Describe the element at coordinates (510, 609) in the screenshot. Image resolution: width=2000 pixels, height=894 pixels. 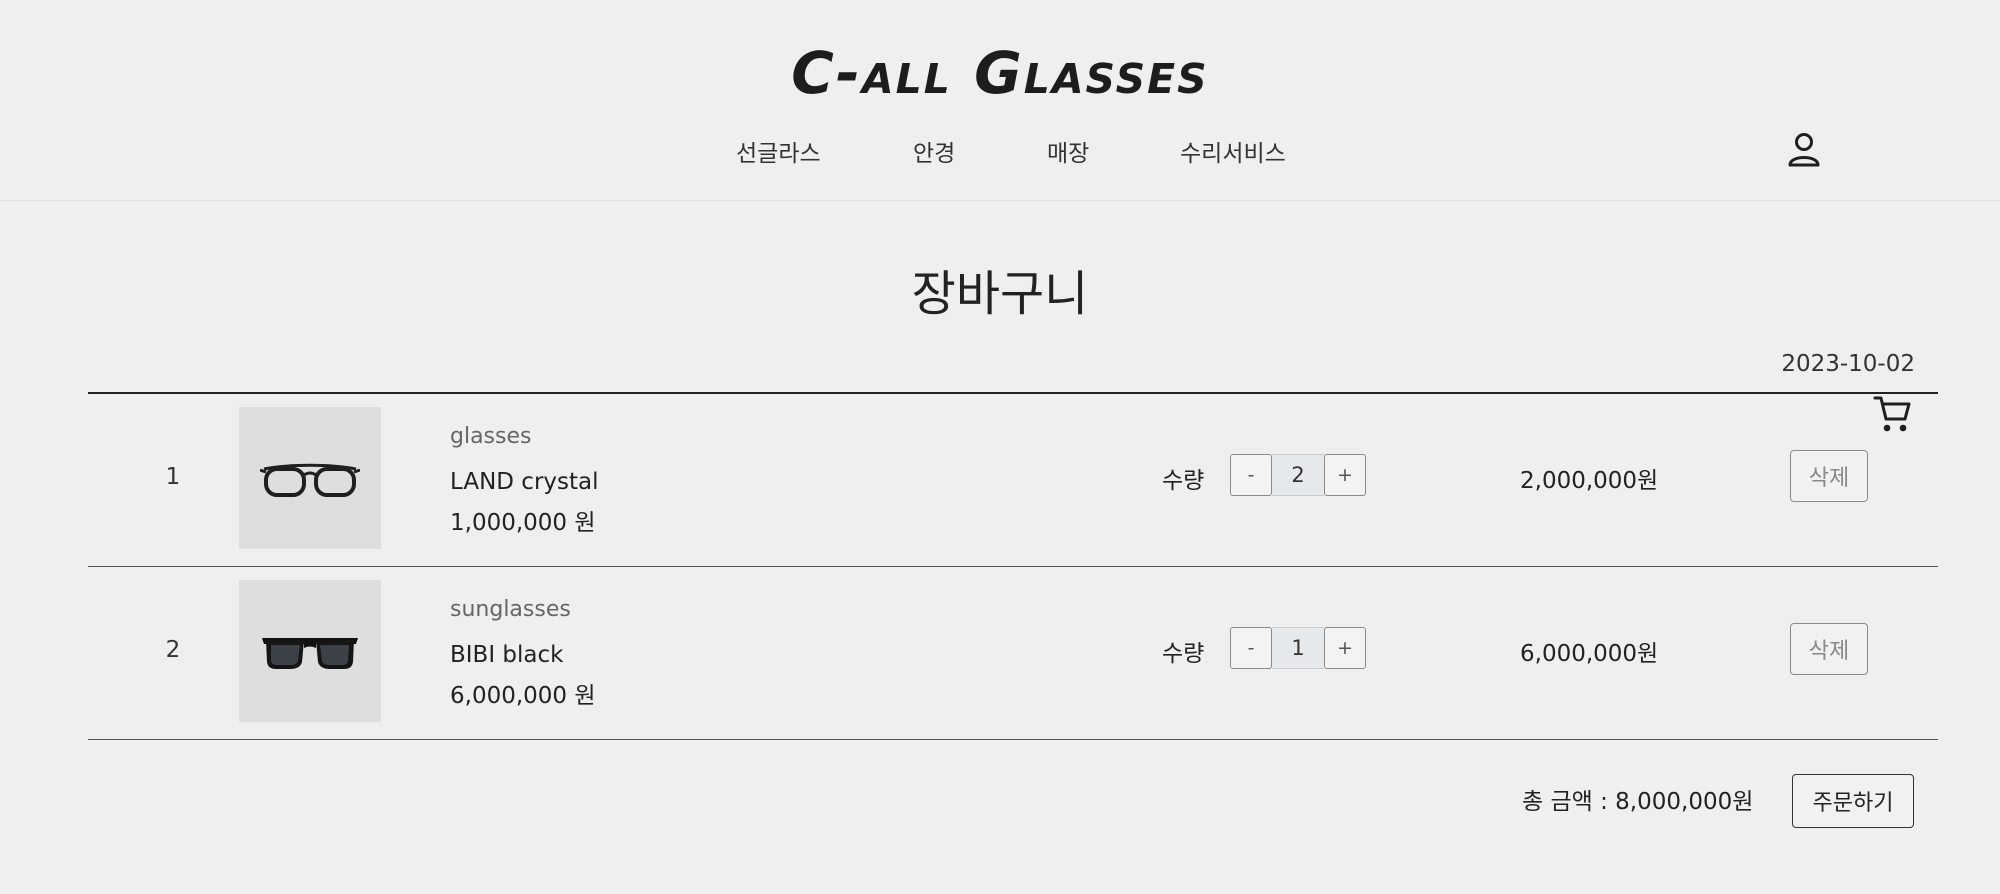
I see `product-category: sunglasses` at that location.